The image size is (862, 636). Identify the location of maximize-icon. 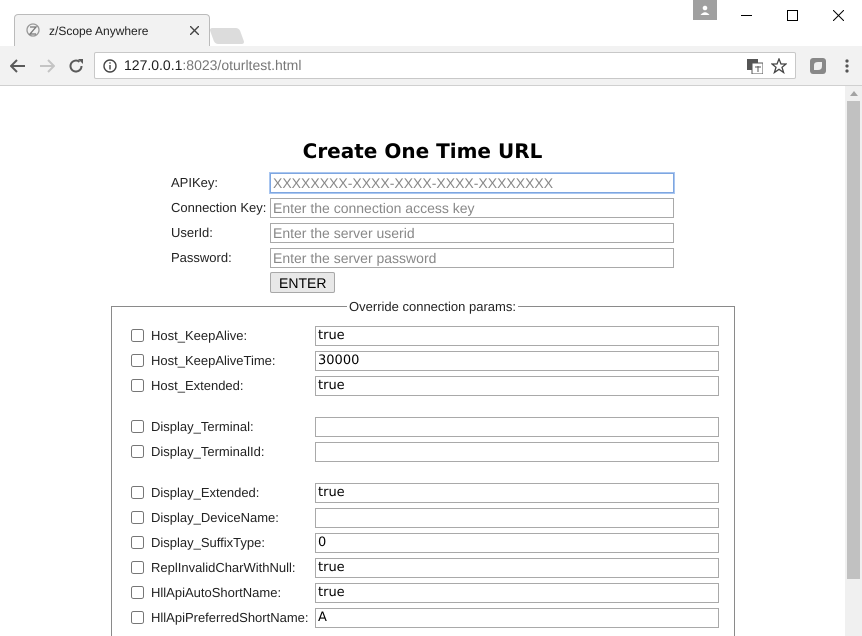
(792, 15).